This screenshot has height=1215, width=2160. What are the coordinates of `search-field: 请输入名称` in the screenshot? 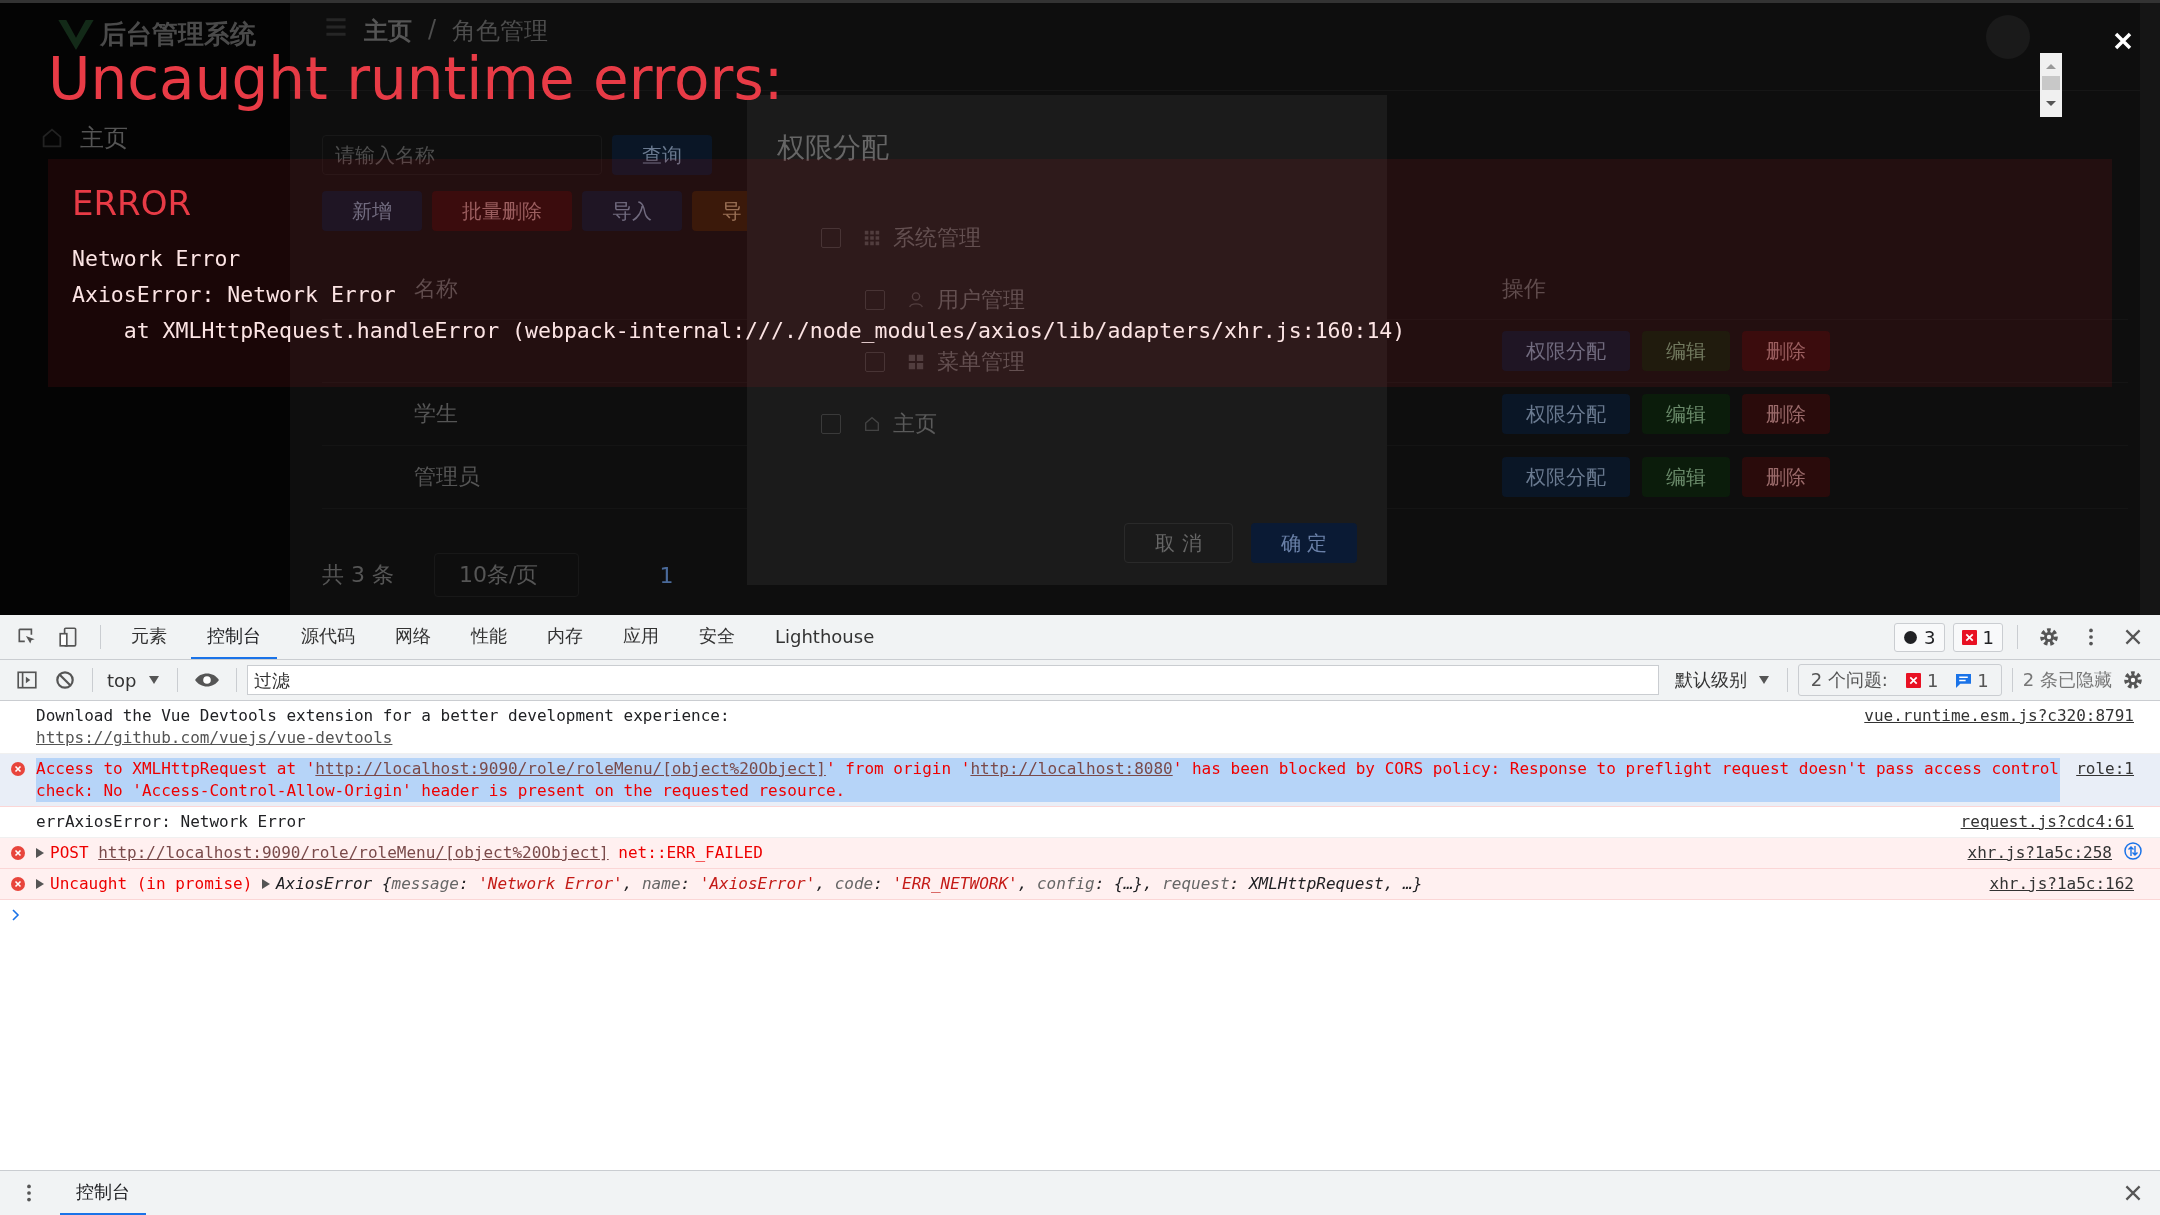 It's located at (462, 155).